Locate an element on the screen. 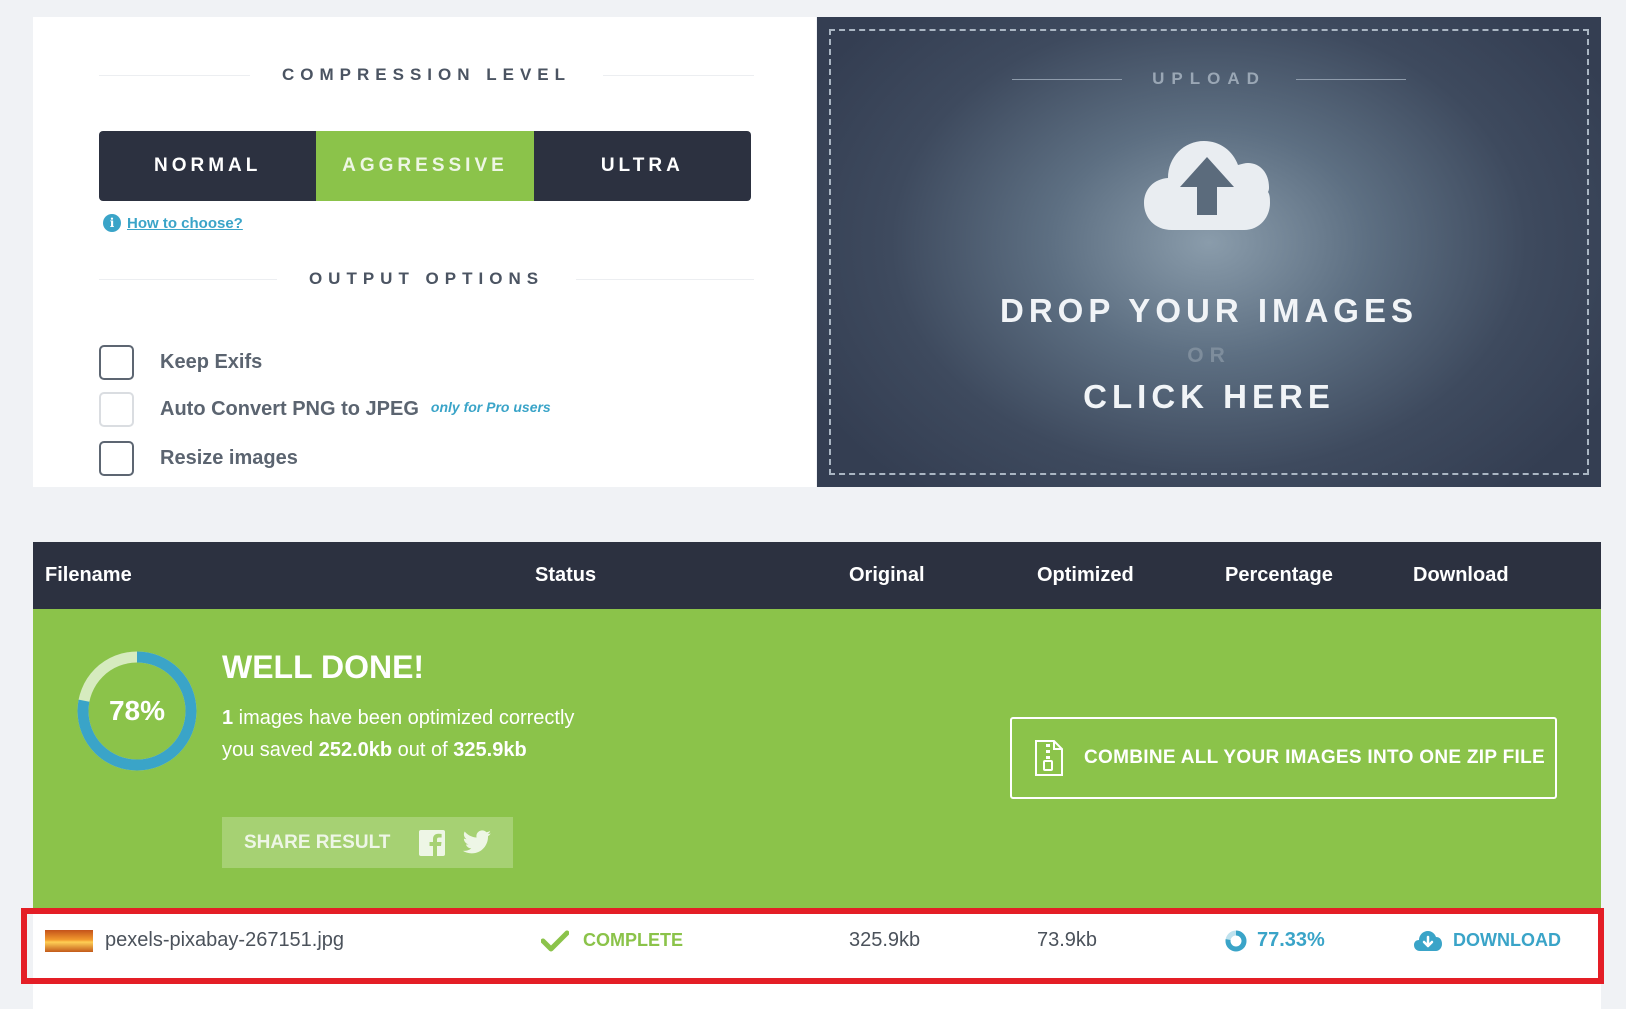  saved-amount: 252.0kb is located at coordinates (355, 750).